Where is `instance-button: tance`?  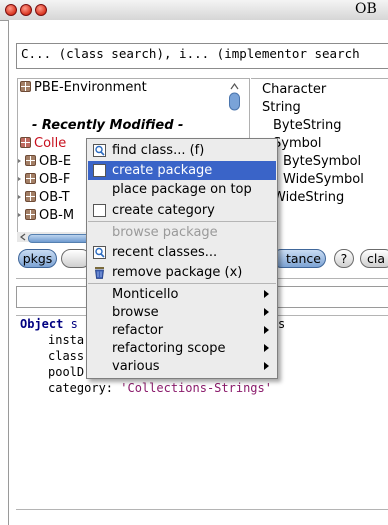
instance-button: tance is located at coordinates (299, 258).